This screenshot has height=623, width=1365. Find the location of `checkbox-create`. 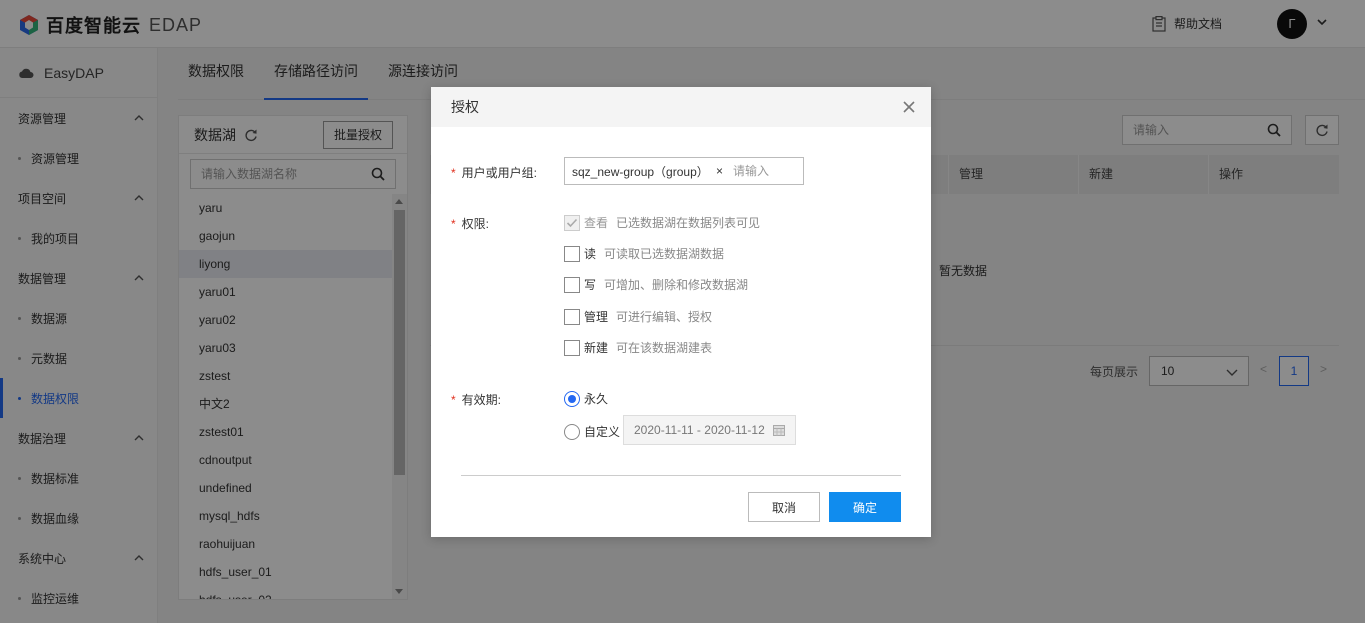

checkbox-create is located at coordinates (572, 347).